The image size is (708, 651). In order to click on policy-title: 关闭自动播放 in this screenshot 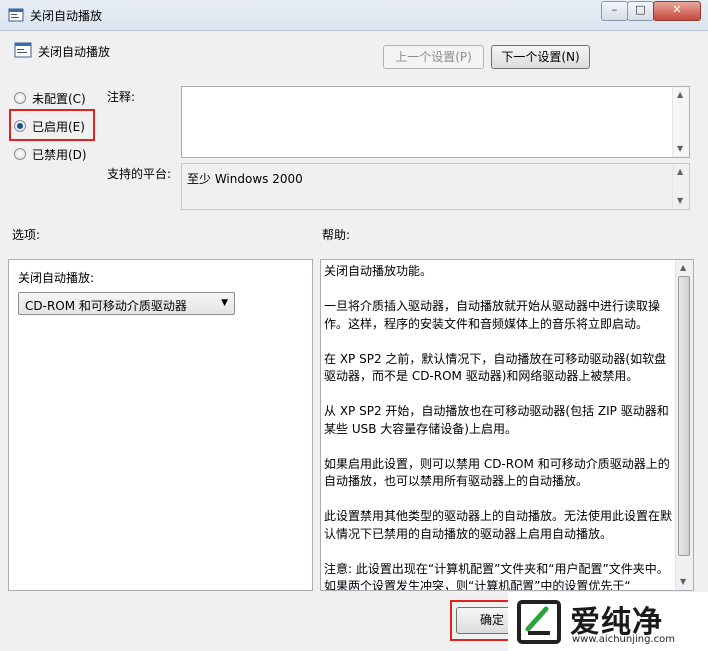, I will do `click(74, 52)`.